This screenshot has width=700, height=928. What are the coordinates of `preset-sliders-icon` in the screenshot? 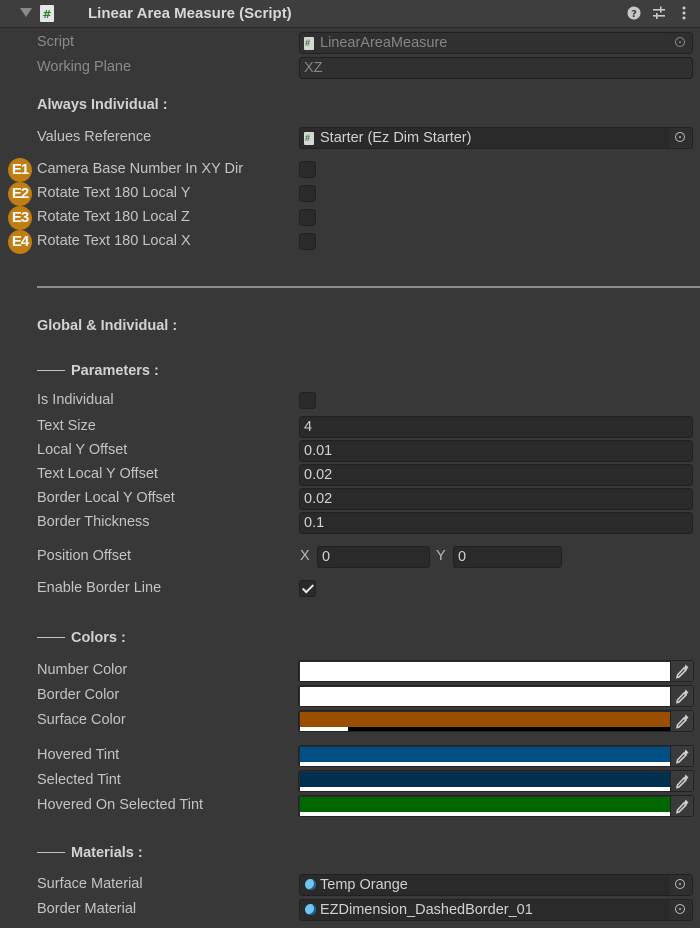 It's located at (659, 13).